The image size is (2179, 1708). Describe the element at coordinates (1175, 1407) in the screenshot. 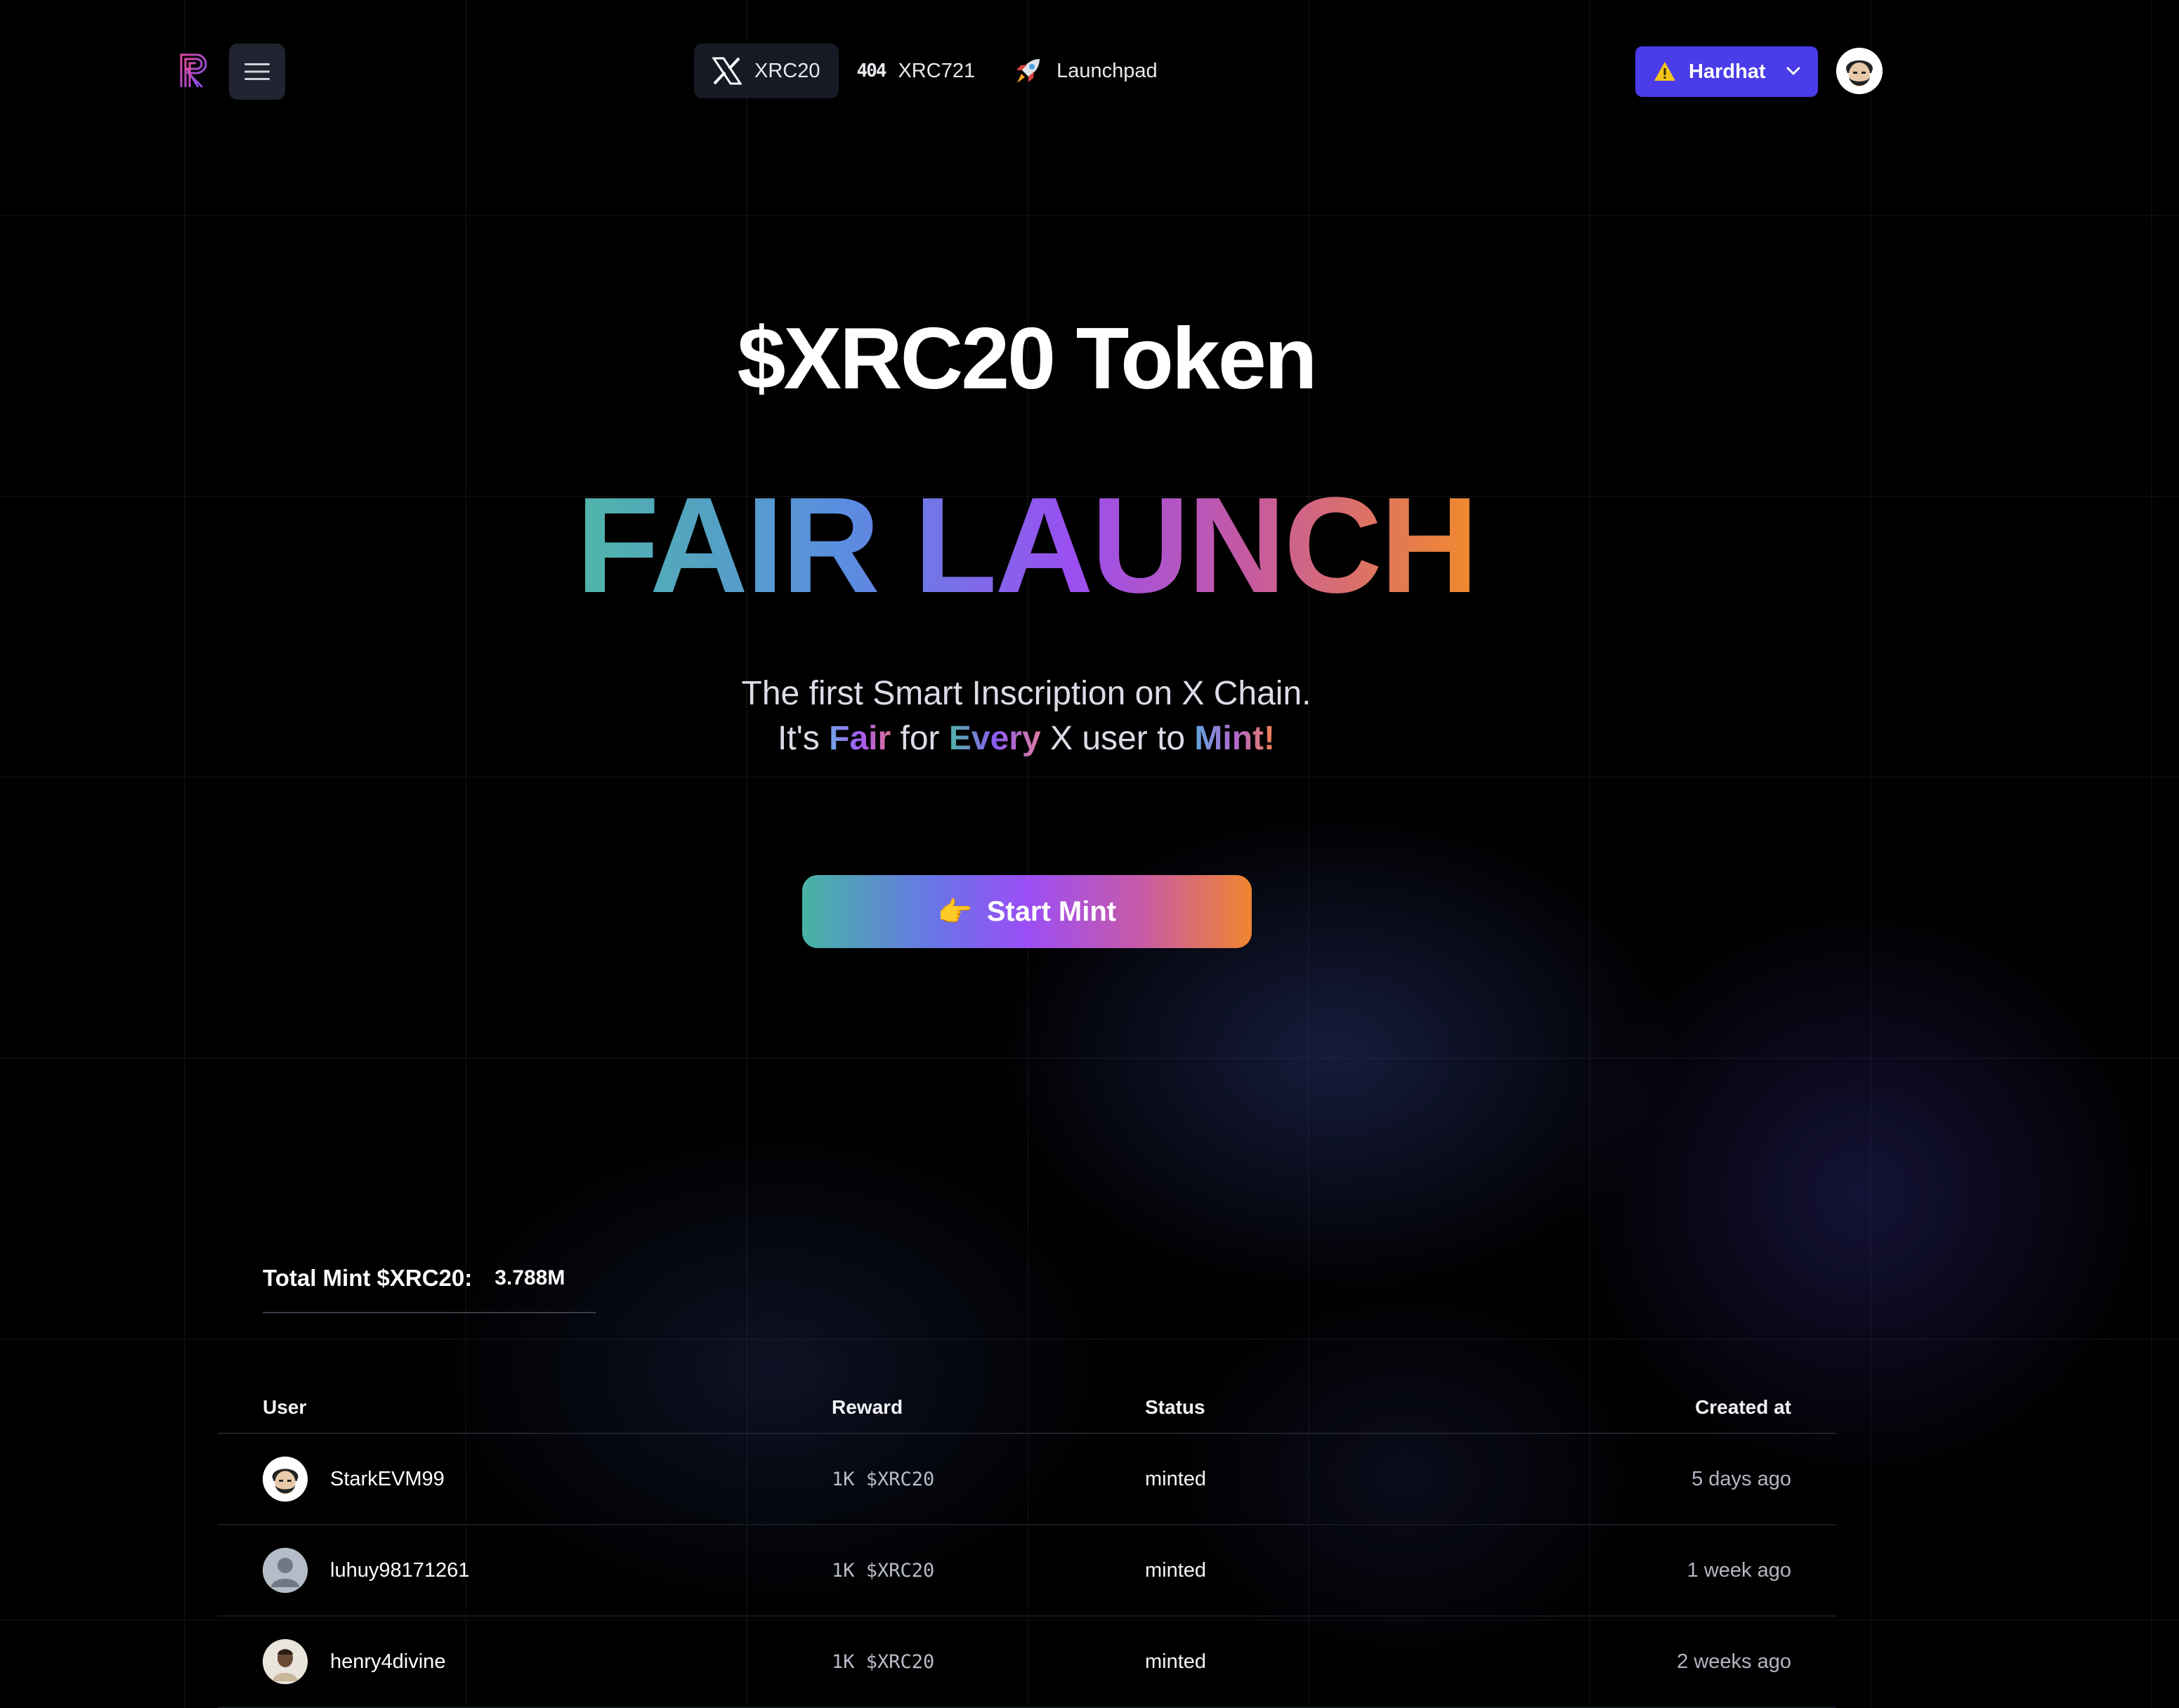

I see `column-header-status: Status` at that location.